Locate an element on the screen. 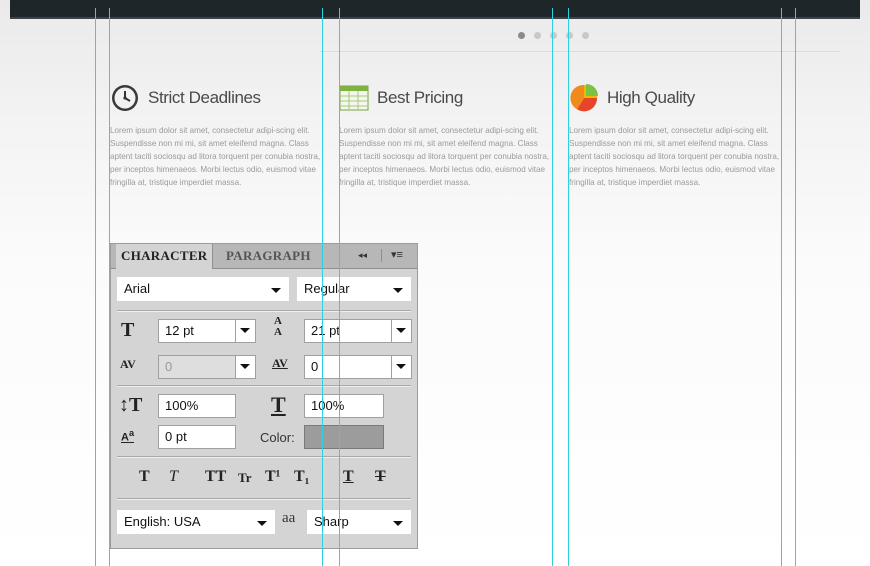 Image resolution: width=870 pixels, height=566 pixels. tab-character: CHARACTER is located at coordinates (165, 256).